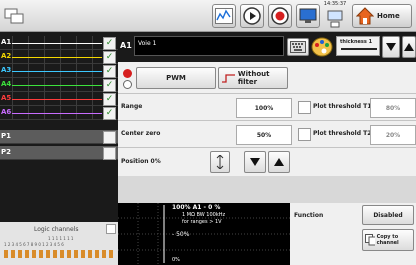 The width and height of the screenshot is (416, 265). I want to click on threshold-t2-label: Plot threshold T2, so click(342, 133).